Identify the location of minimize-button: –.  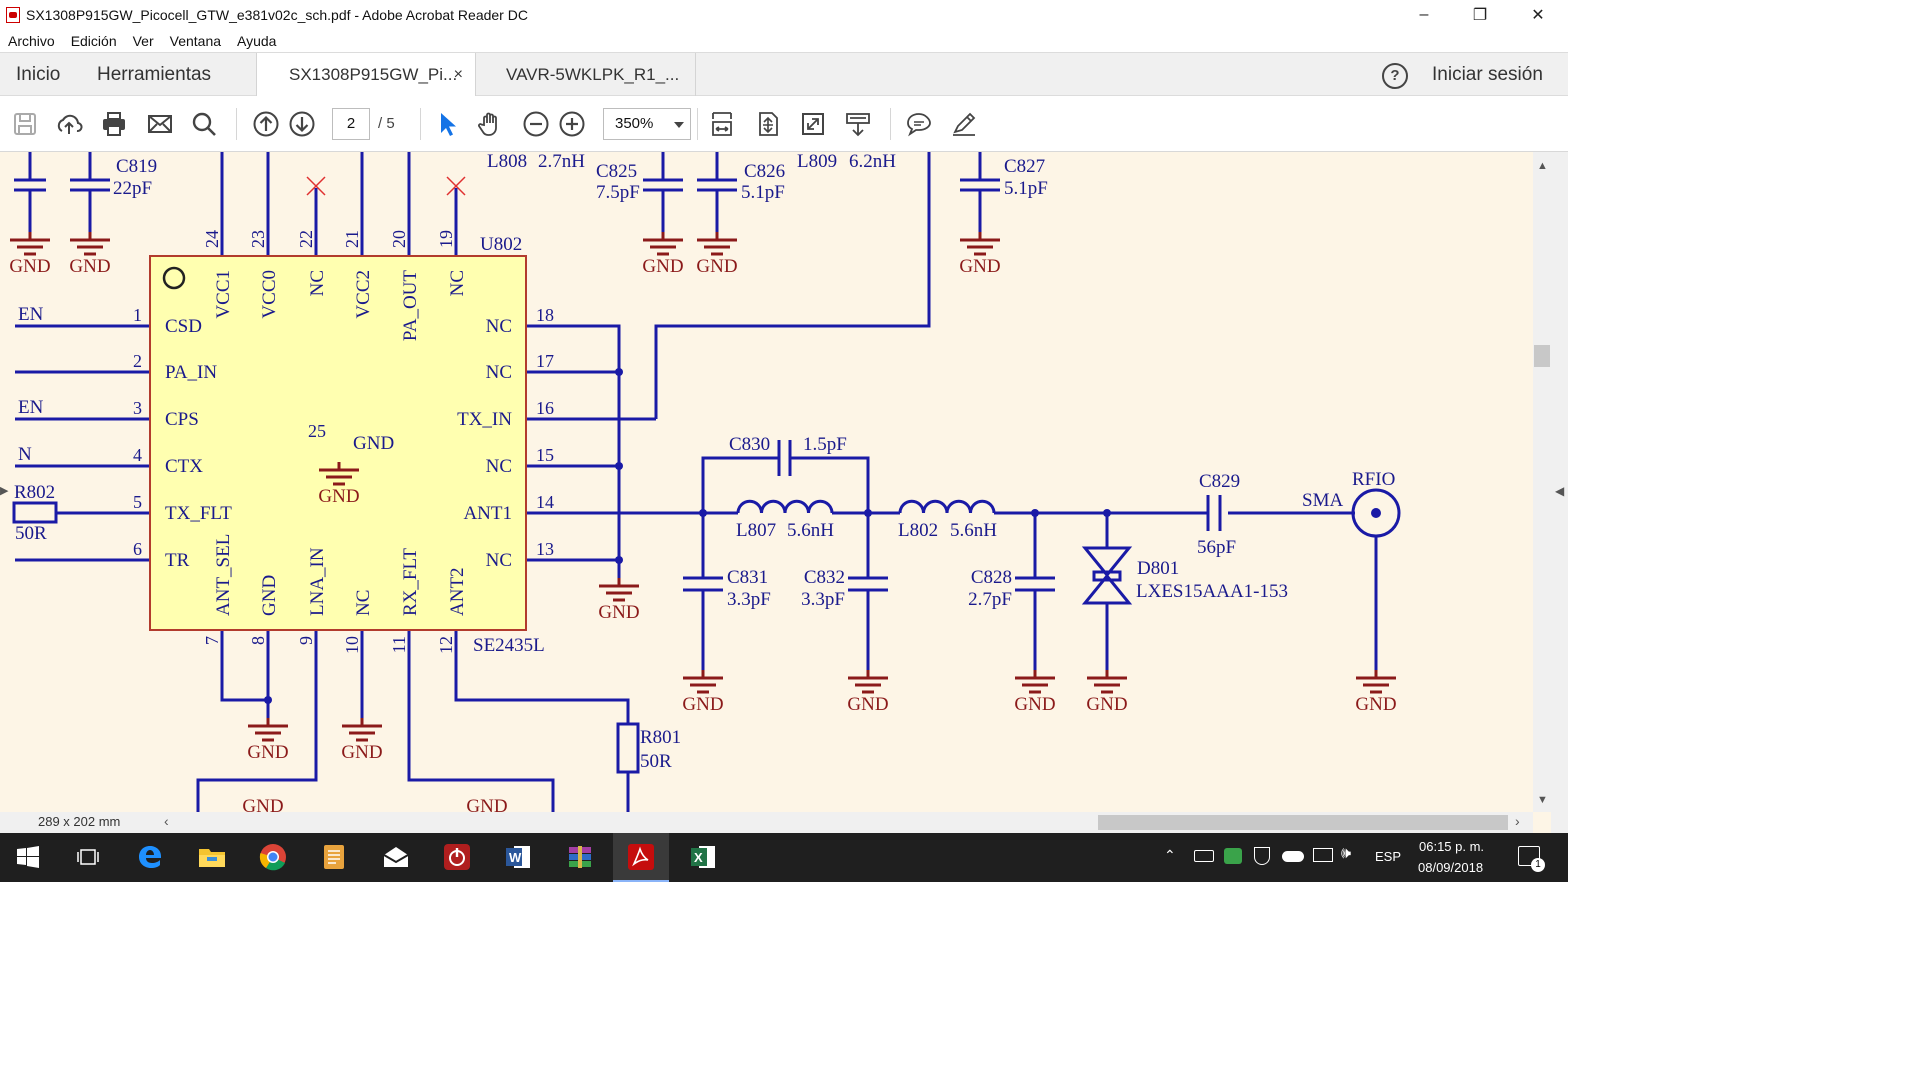
(1424, 15).